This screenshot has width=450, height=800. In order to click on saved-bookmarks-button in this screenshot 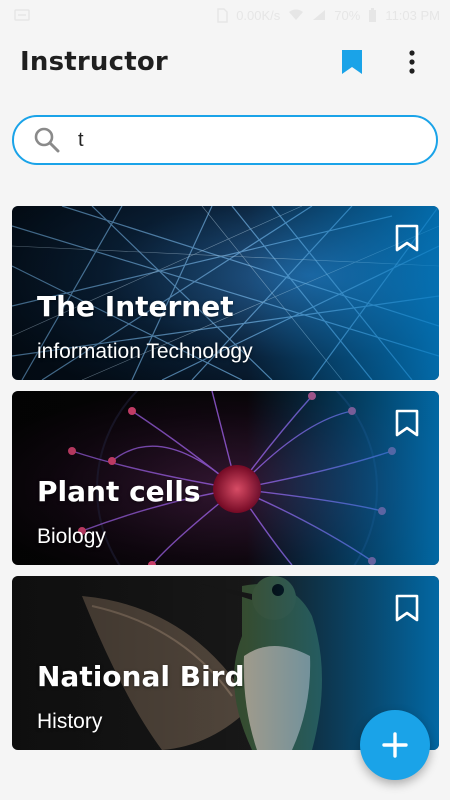, I will do `click(352, 62)`.